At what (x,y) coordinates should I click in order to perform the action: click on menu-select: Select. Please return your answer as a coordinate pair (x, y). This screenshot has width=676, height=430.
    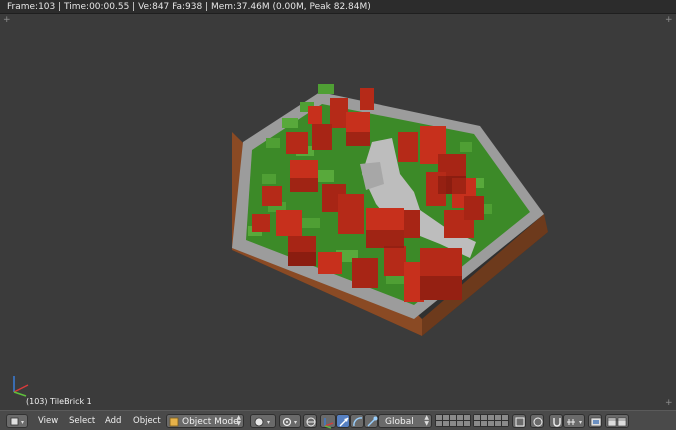
    Looking at the image, I should click on (82, 421).